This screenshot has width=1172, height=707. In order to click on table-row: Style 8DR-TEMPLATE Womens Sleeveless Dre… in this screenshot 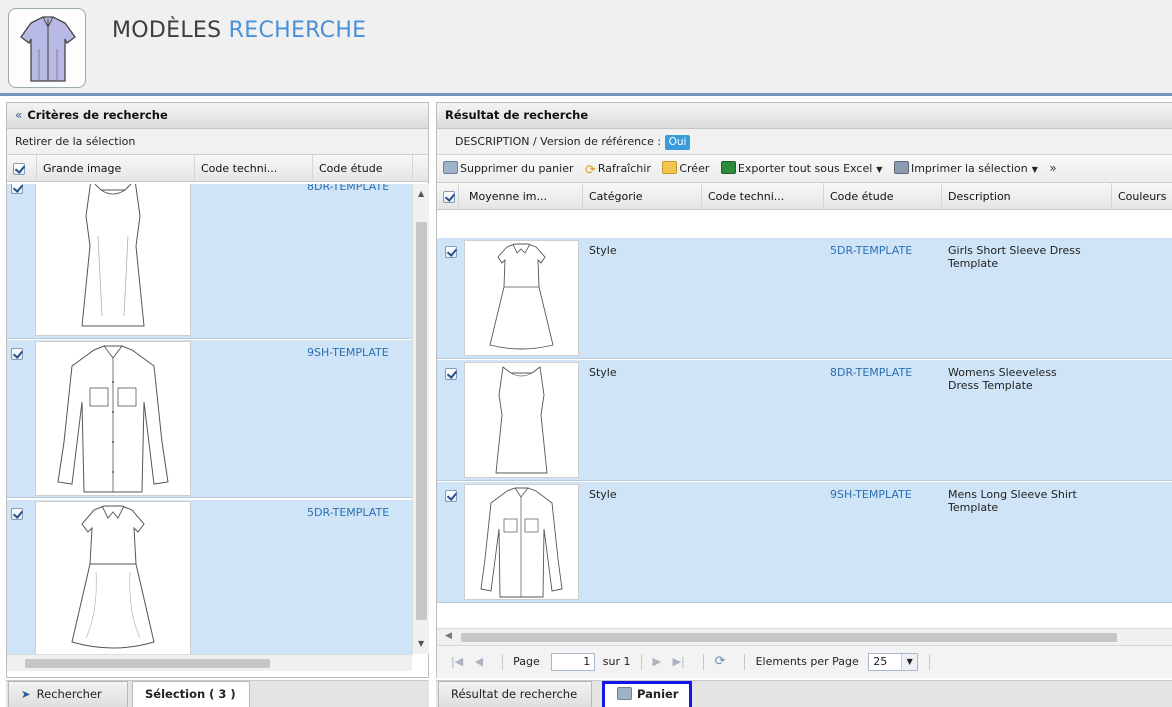, I will do `click(804, 420)`.